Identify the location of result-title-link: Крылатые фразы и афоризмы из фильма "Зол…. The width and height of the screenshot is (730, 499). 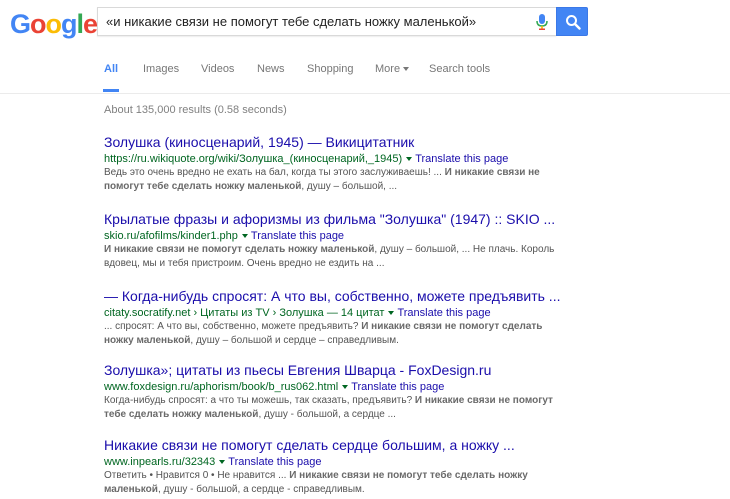
(344, 219).